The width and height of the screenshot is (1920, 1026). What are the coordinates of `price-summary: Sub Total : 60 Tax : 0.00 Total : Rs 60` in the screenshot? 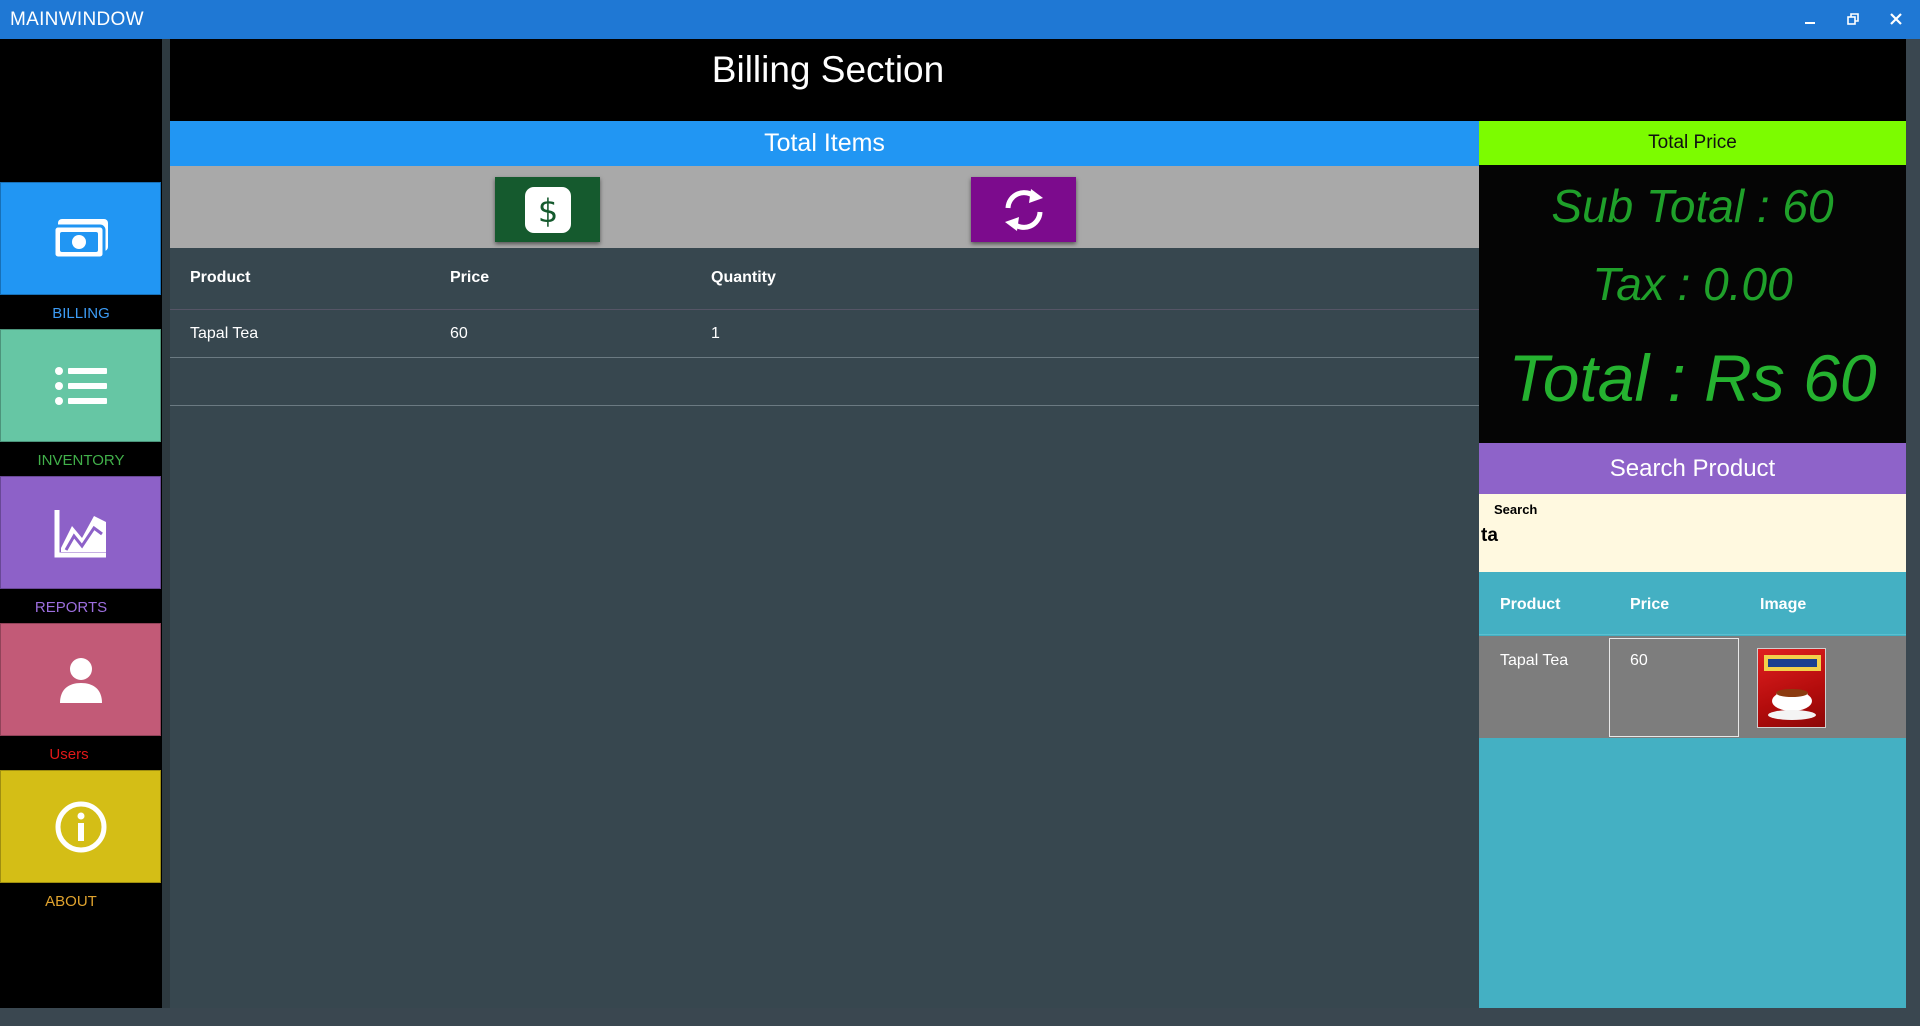 It's located at (1692, 304).